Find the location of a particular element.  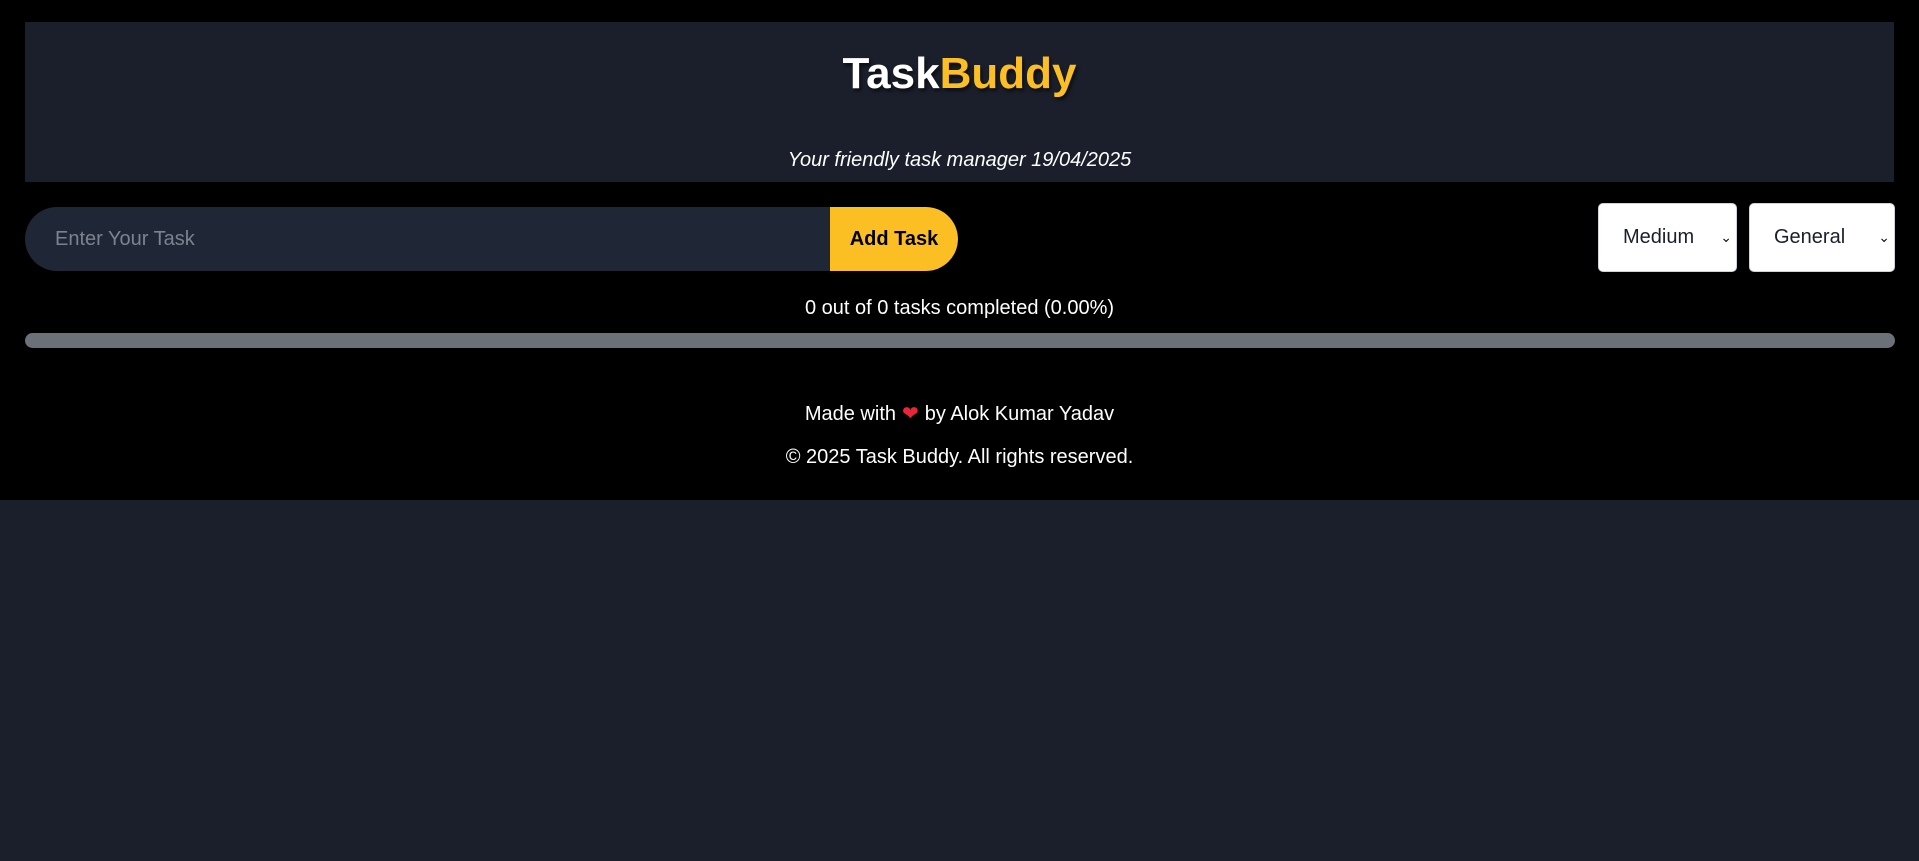

footer-copyright: © 2025 Task Buddy. All rights reserved. is located at coordinates (959, 457).